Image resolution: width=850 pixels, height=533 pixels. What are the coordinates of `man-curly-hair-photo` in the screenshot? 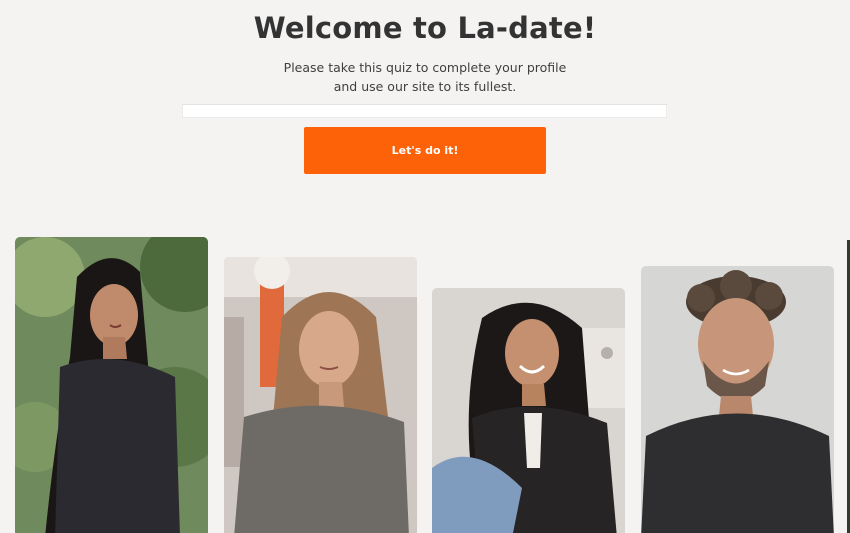 It's located at (737, 399).